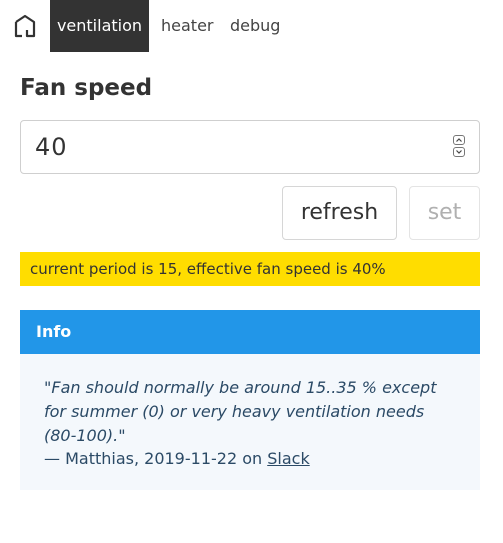  Describe the element at coordinates (250, 147) in the screenshot. I see `fan-speed-input: 40` at that location.